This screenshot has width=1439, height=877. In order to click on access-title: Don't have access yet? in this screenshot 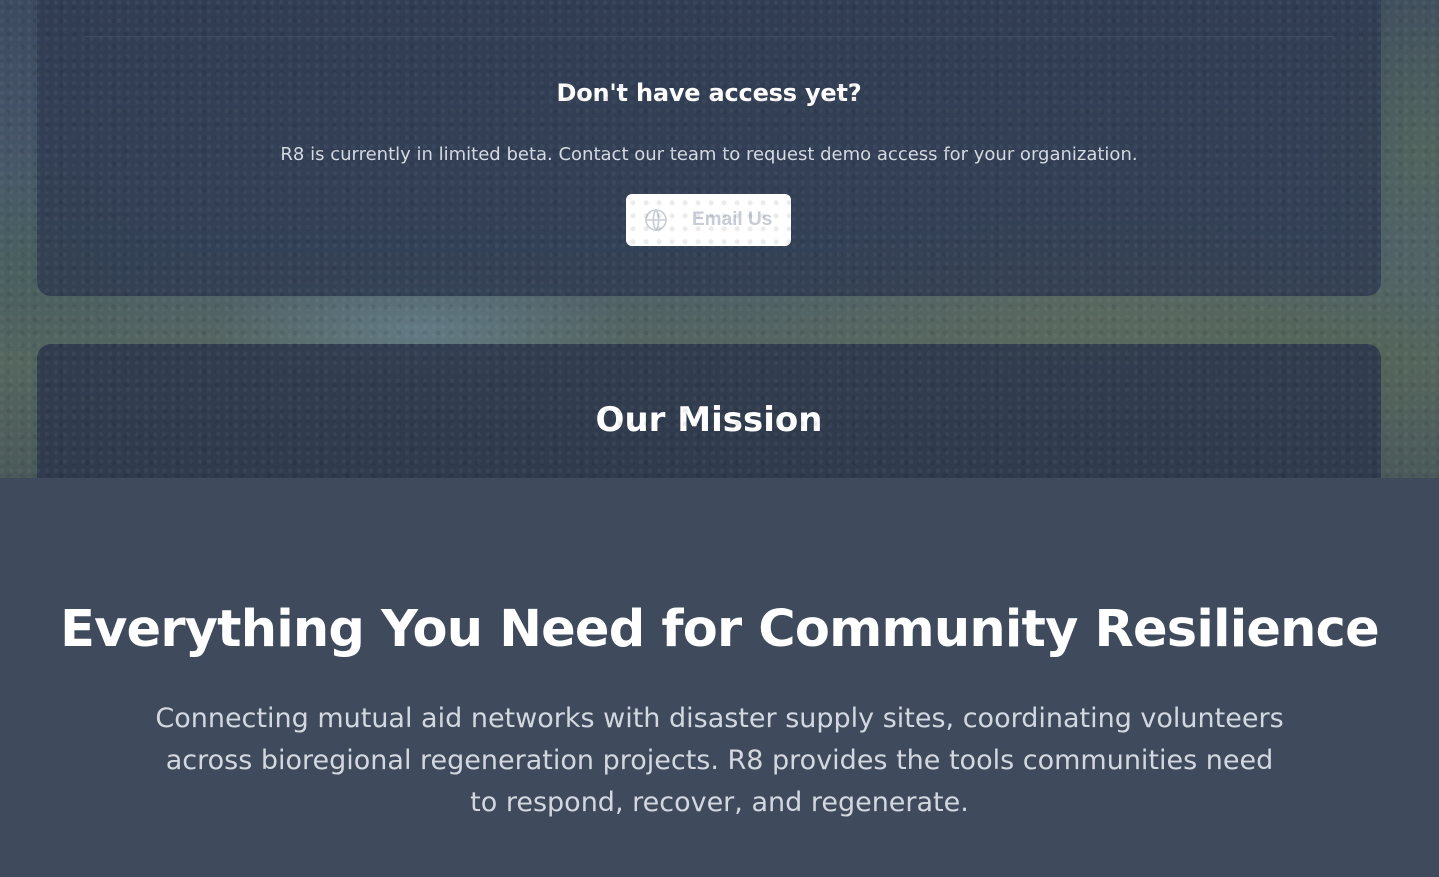, I will do `click(709, 93)`.